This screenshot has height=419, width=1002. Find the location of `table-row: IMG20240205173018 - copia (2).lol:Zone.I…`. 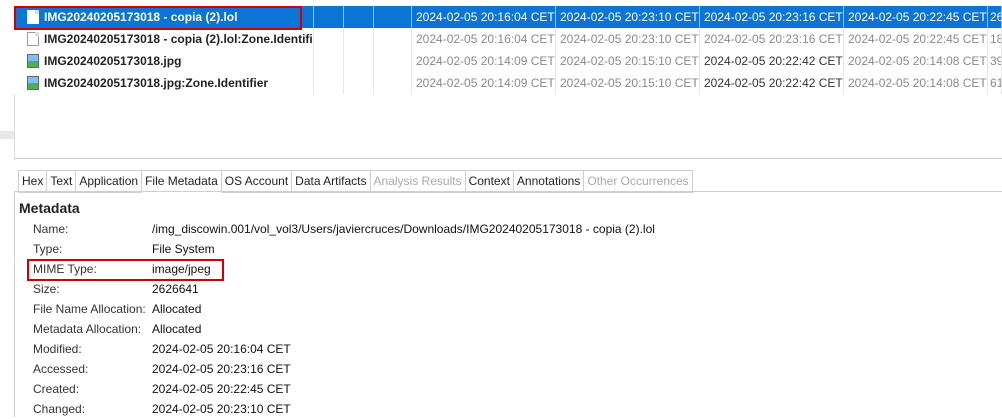

table-row: IMG20240205173018 - copia (2).lol:Zone.I… is located at coordinates (508, 39).